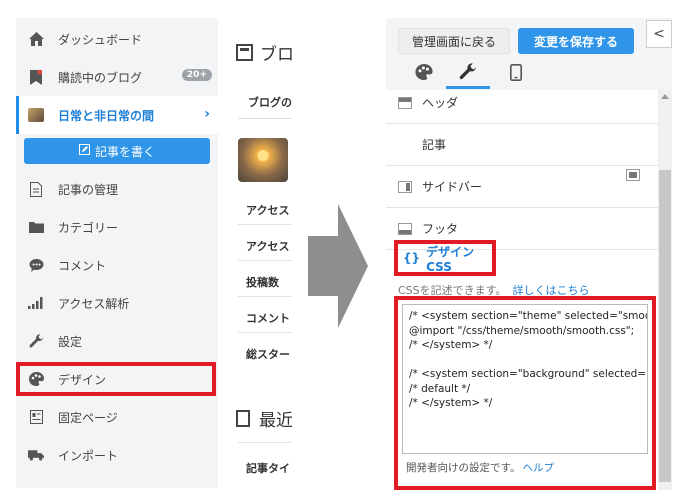 The image size is (686, 504). Describe the element at coordinates (264, 418) in the screenshot. I see `recent-section-title: 最近` at that location.